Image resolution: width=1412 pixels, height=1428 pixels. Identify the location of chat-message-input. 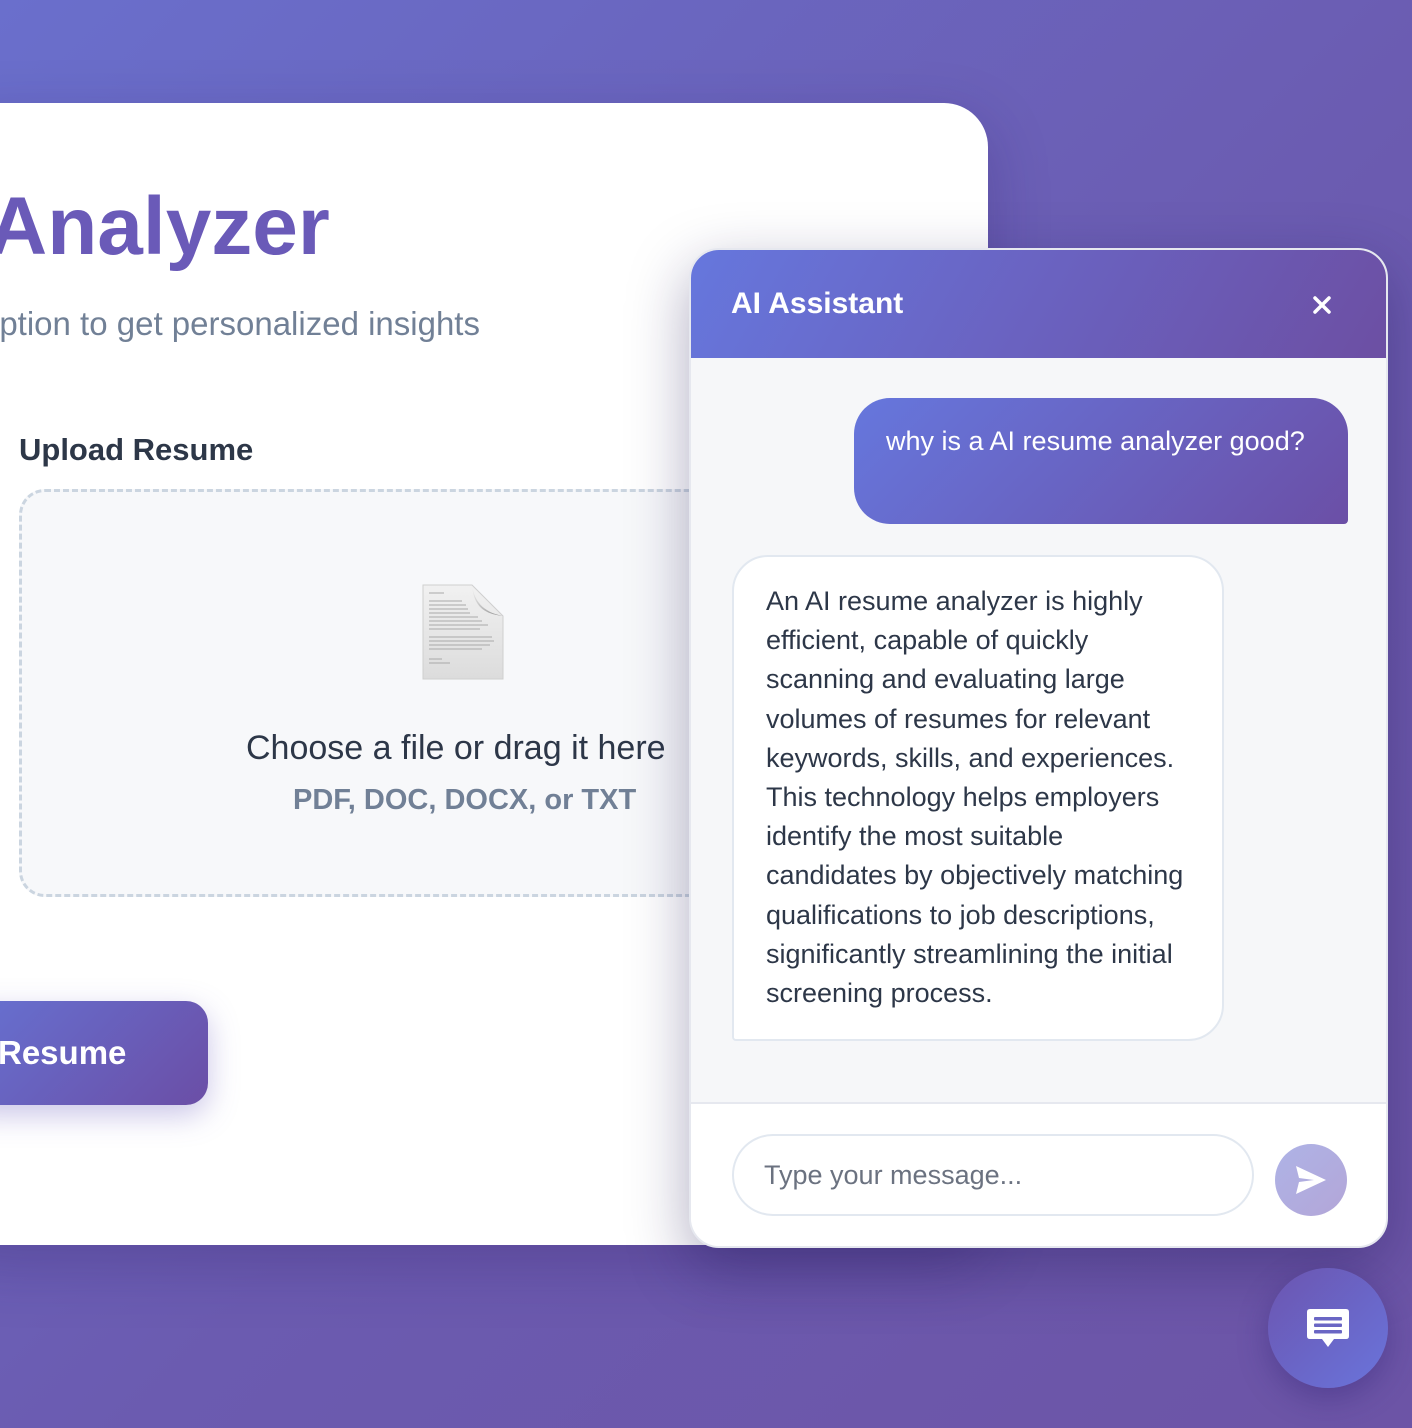
(993, 1175).